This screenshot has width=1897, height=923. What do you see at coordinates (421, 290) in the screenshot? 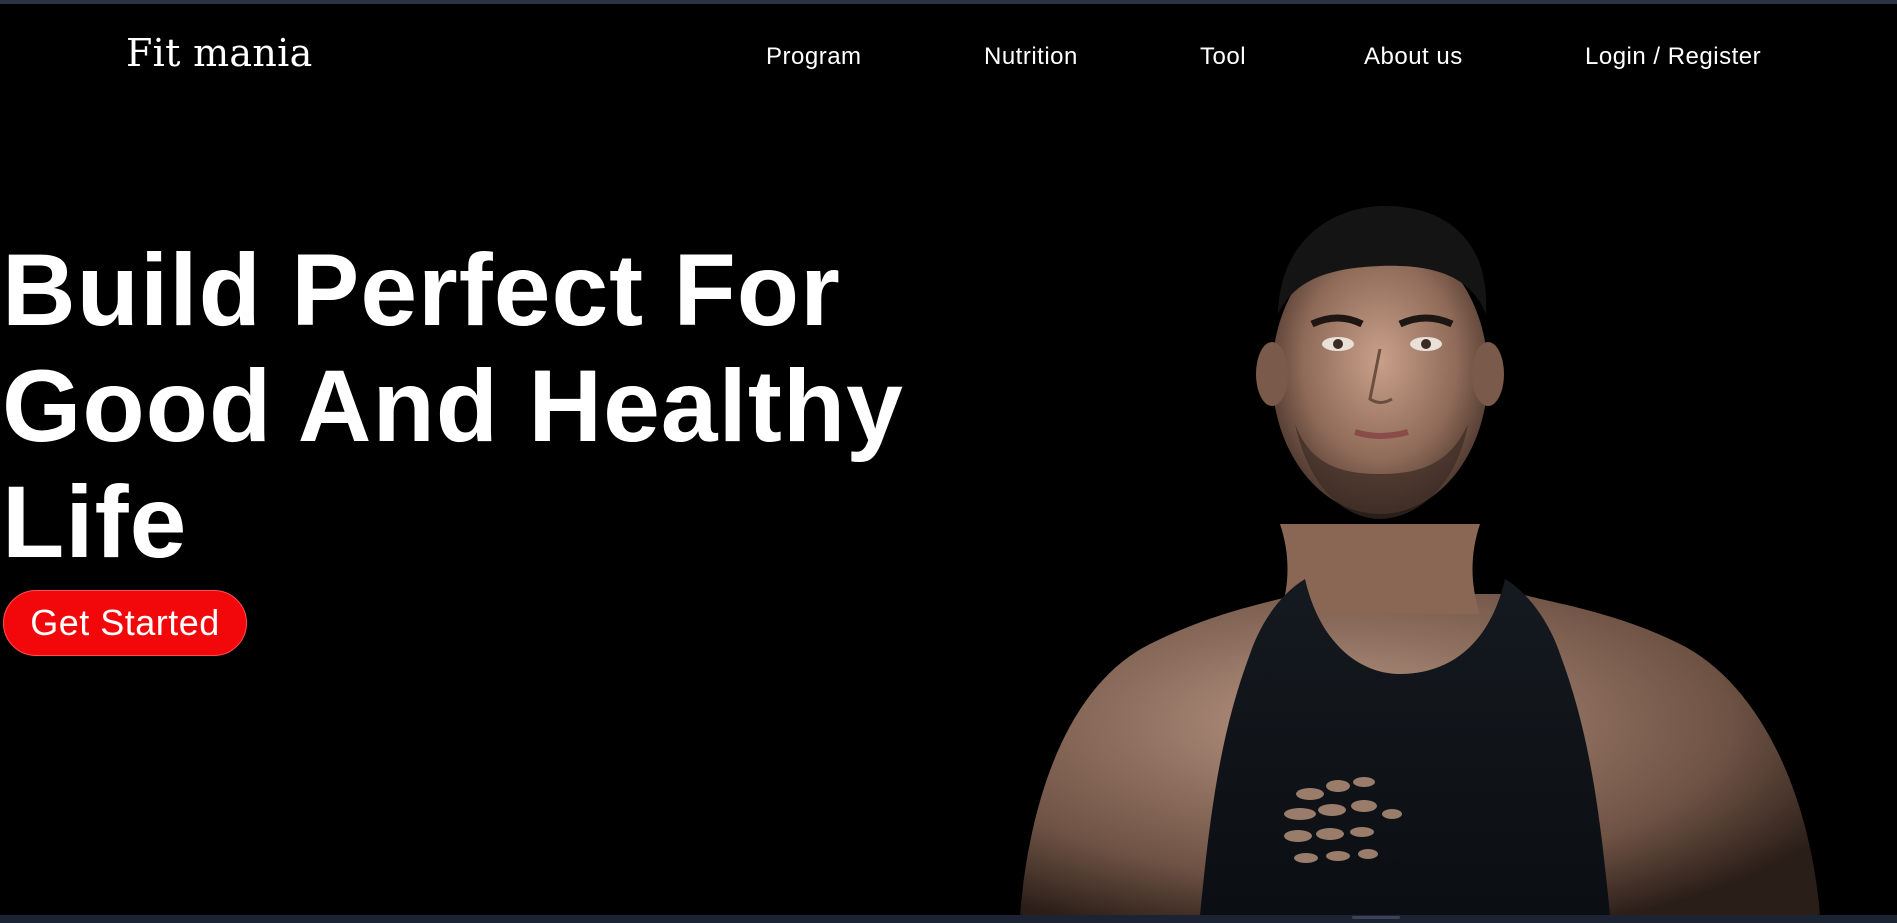
I see `hero-headline-line: Build Perfect For` at bounding box center [421, 290].